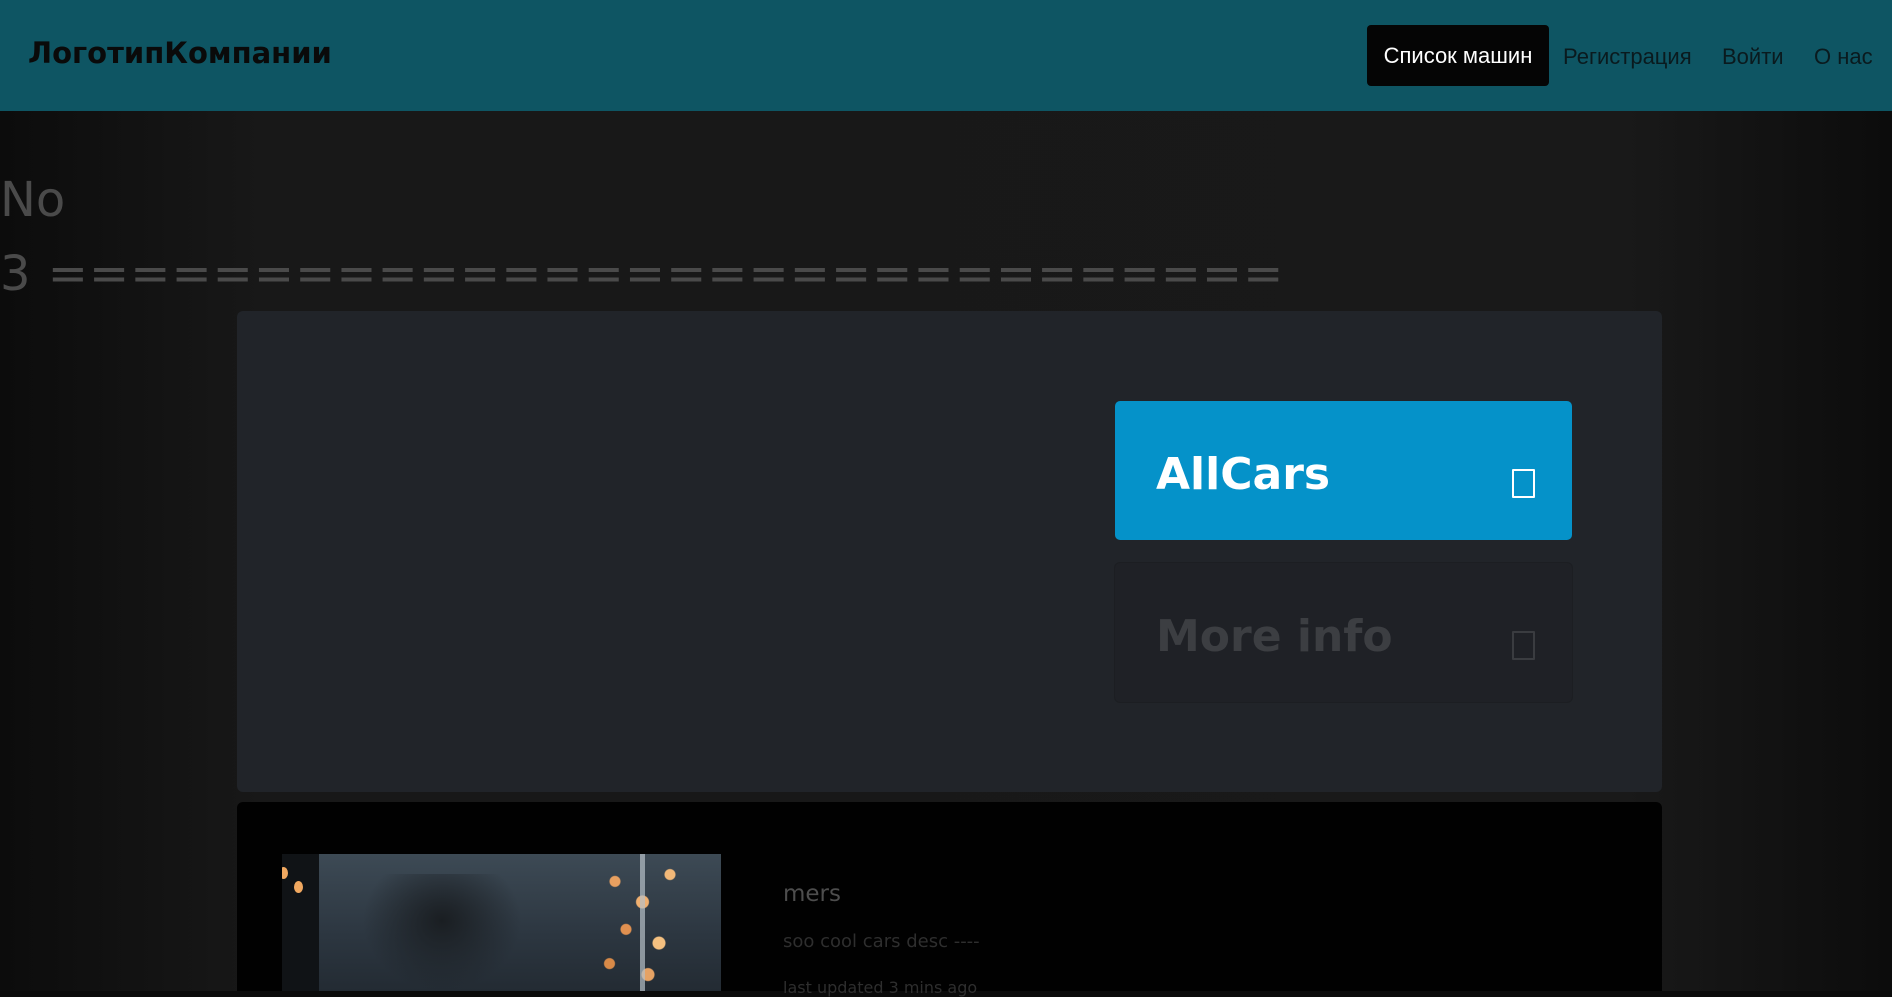 This screenshot has height=997, width=1892. I want to click on car-card-title: mers, so click(812, 894).